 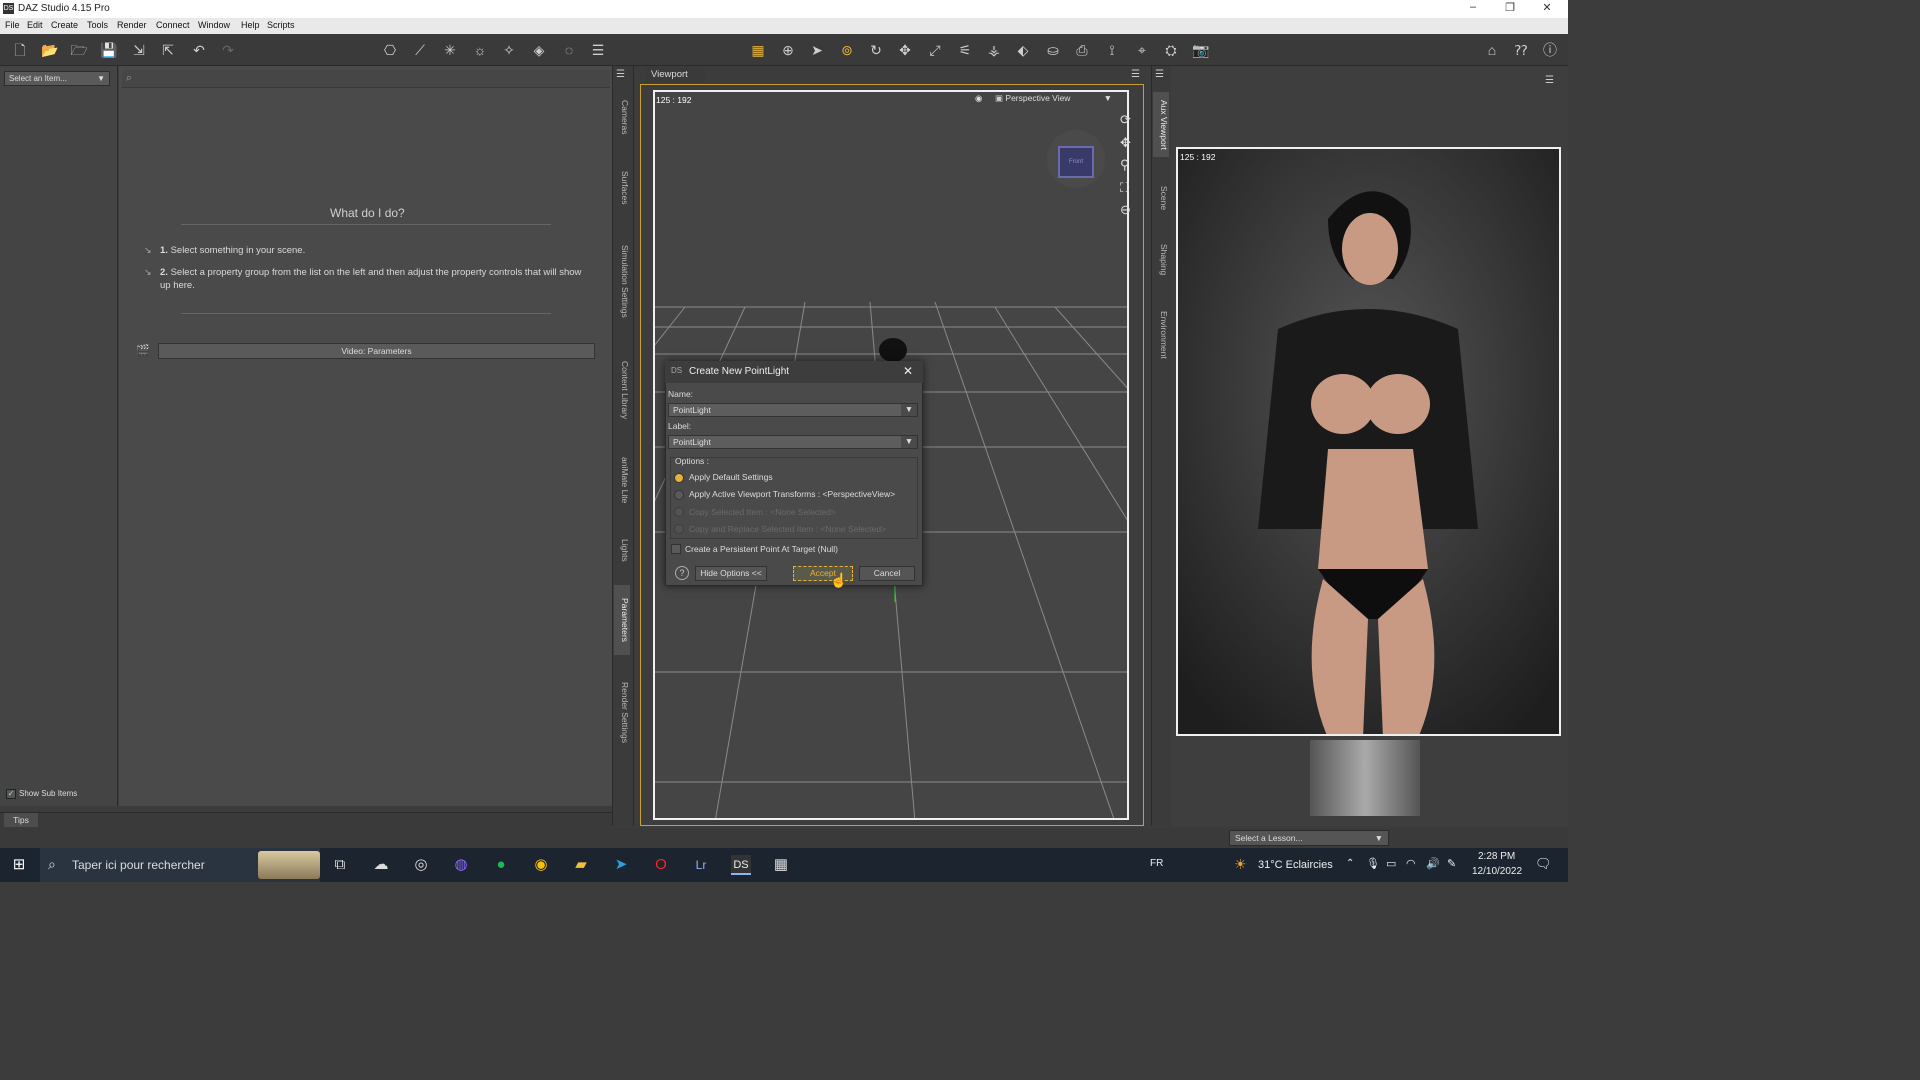 What do you see at coordinates (1135, 74) in the screenshot?
I see `viewport-menu-icon: ☰` at bounding box center [1135, 74].